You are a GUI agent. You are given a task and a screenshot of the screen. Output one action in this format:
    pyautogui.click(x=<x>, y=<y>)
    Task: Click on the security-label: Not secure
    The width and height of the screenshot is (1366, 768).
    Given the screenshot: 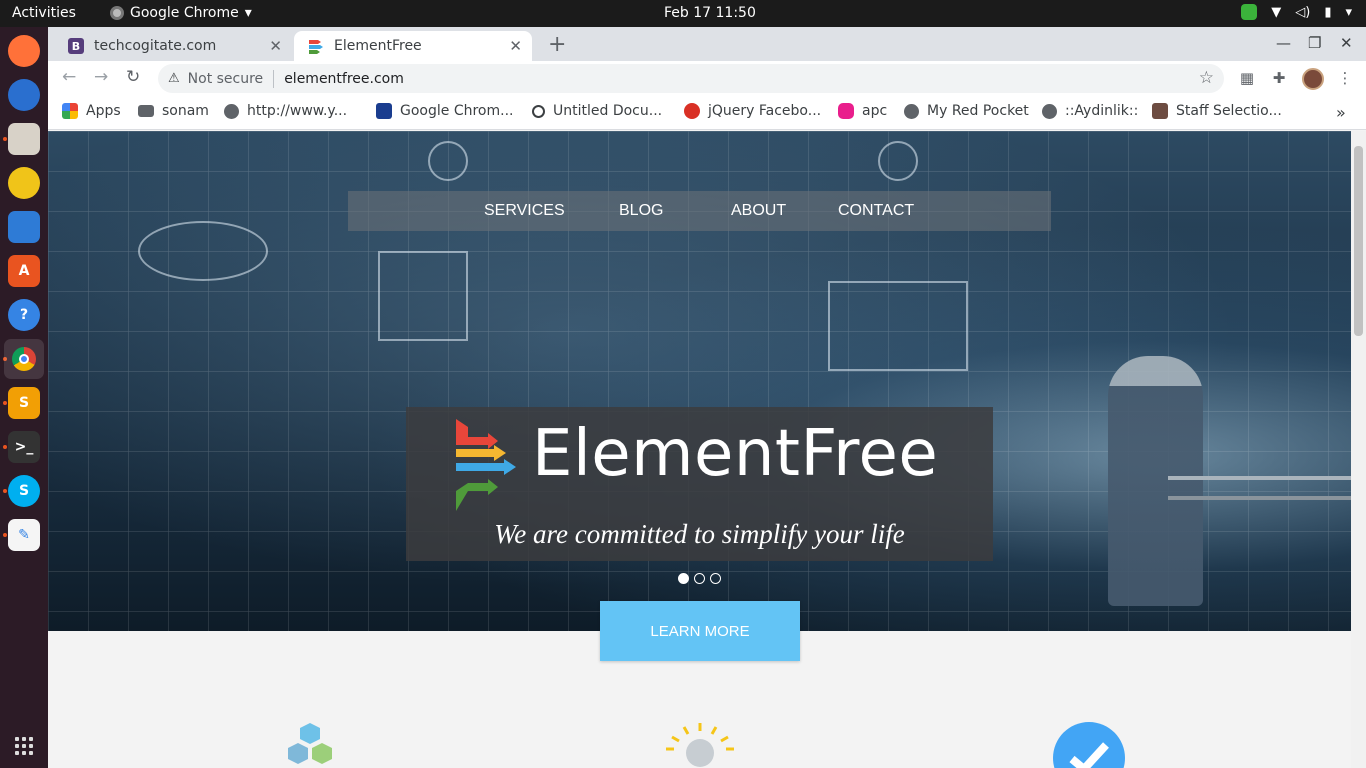 What is the action you would take?
    pyautogui.click(x=226, y=79)
    